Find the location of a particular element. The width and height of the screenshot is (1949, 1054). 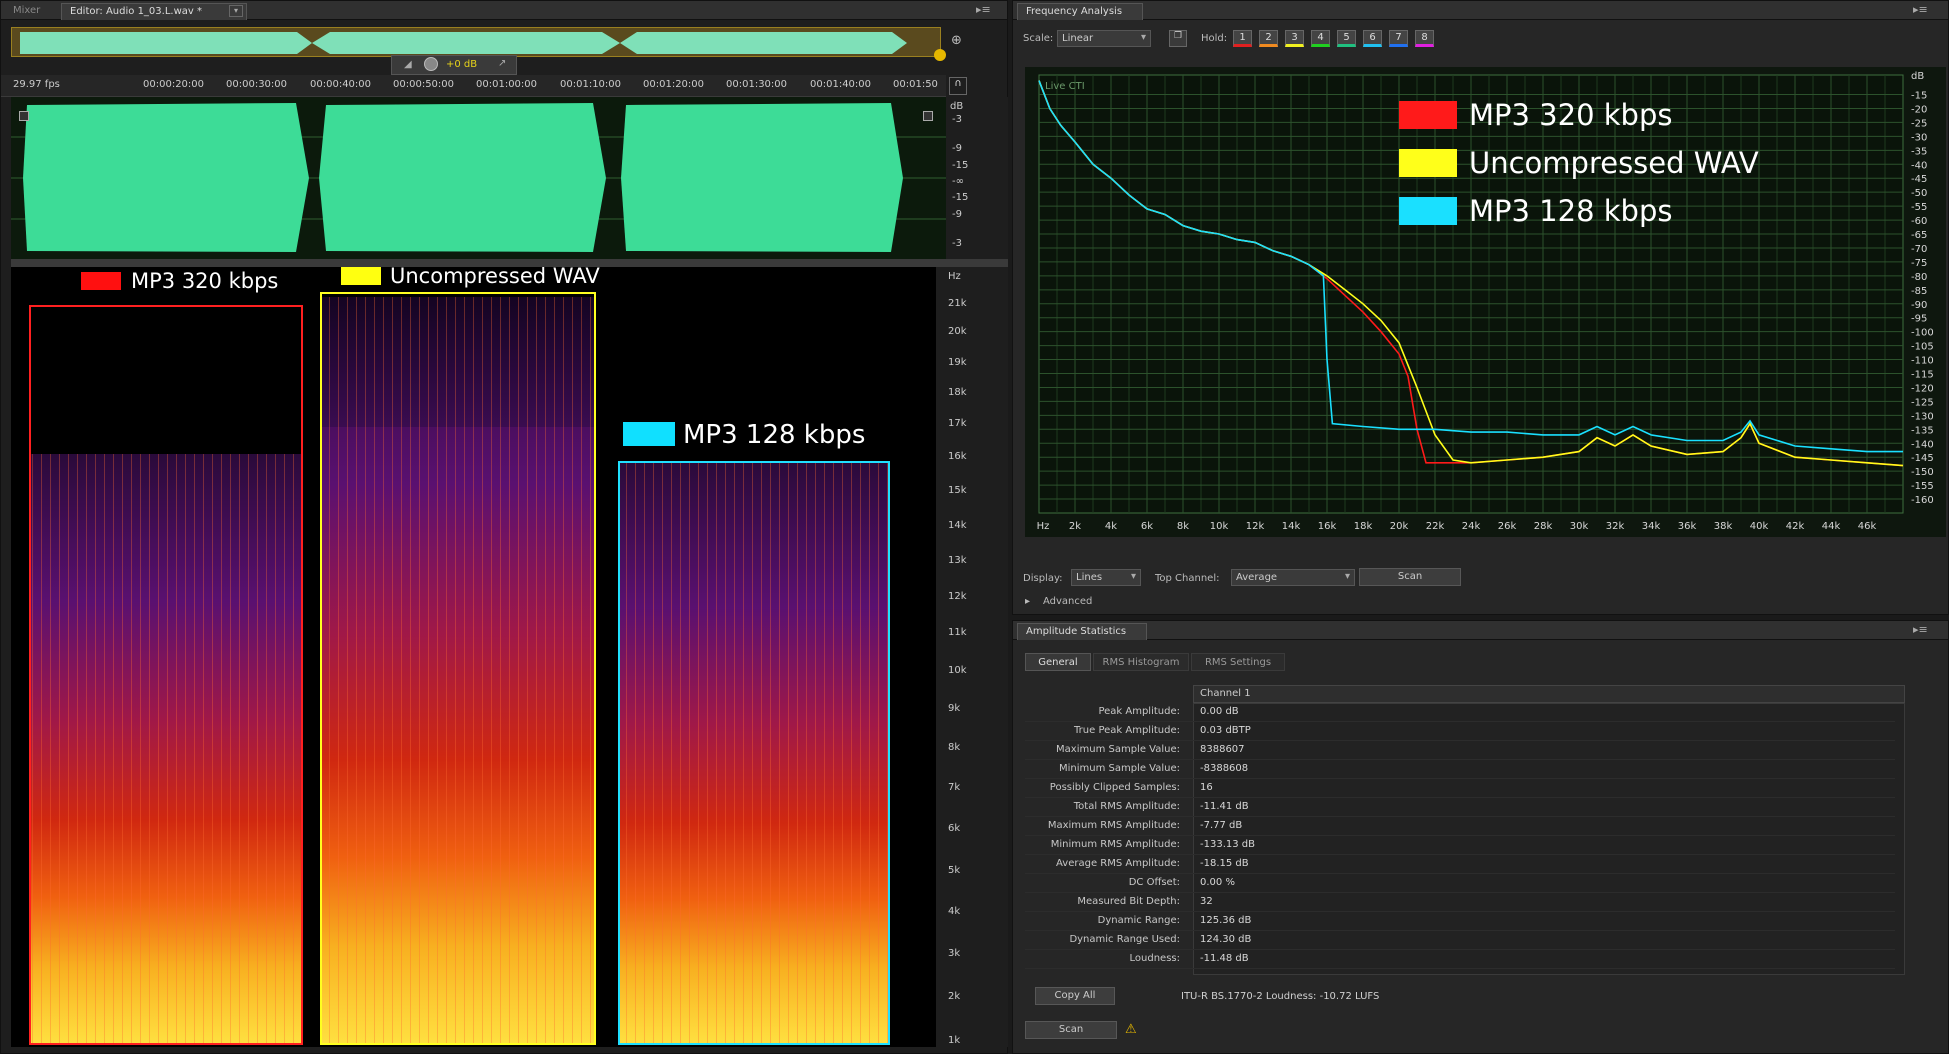

x-tick-label: 28k is located at coordinates (1543, 526).